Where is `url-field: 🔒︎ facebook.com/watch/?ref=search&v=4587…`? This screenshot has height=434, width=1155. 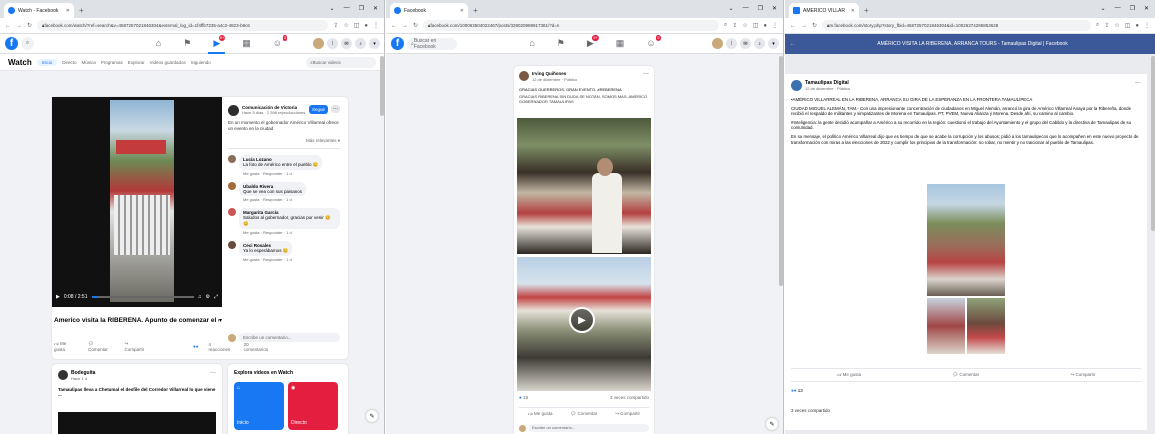 url-field: 🔒︎ facebook.com/watch/?ref=search&v=4587… is located at coordinates (183, 25).